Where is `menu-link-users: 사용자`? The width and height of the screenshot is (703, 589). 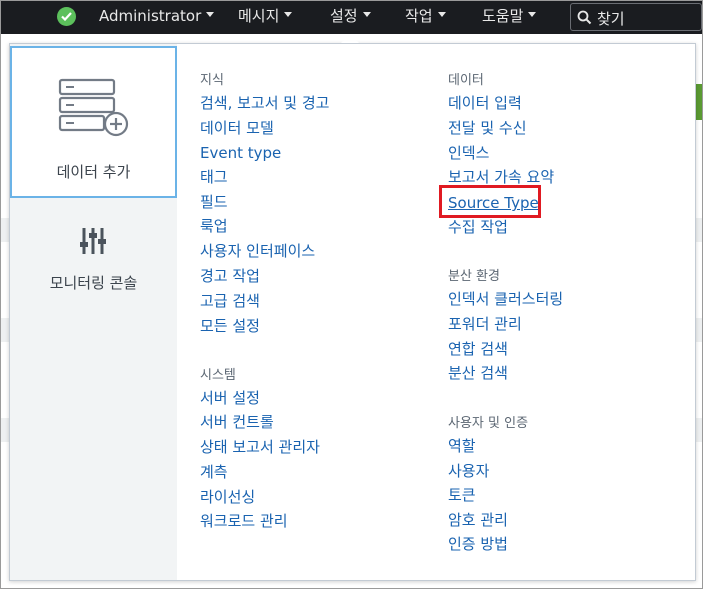
menu-link-users: 사용자 is located at coordinates (468, 471).